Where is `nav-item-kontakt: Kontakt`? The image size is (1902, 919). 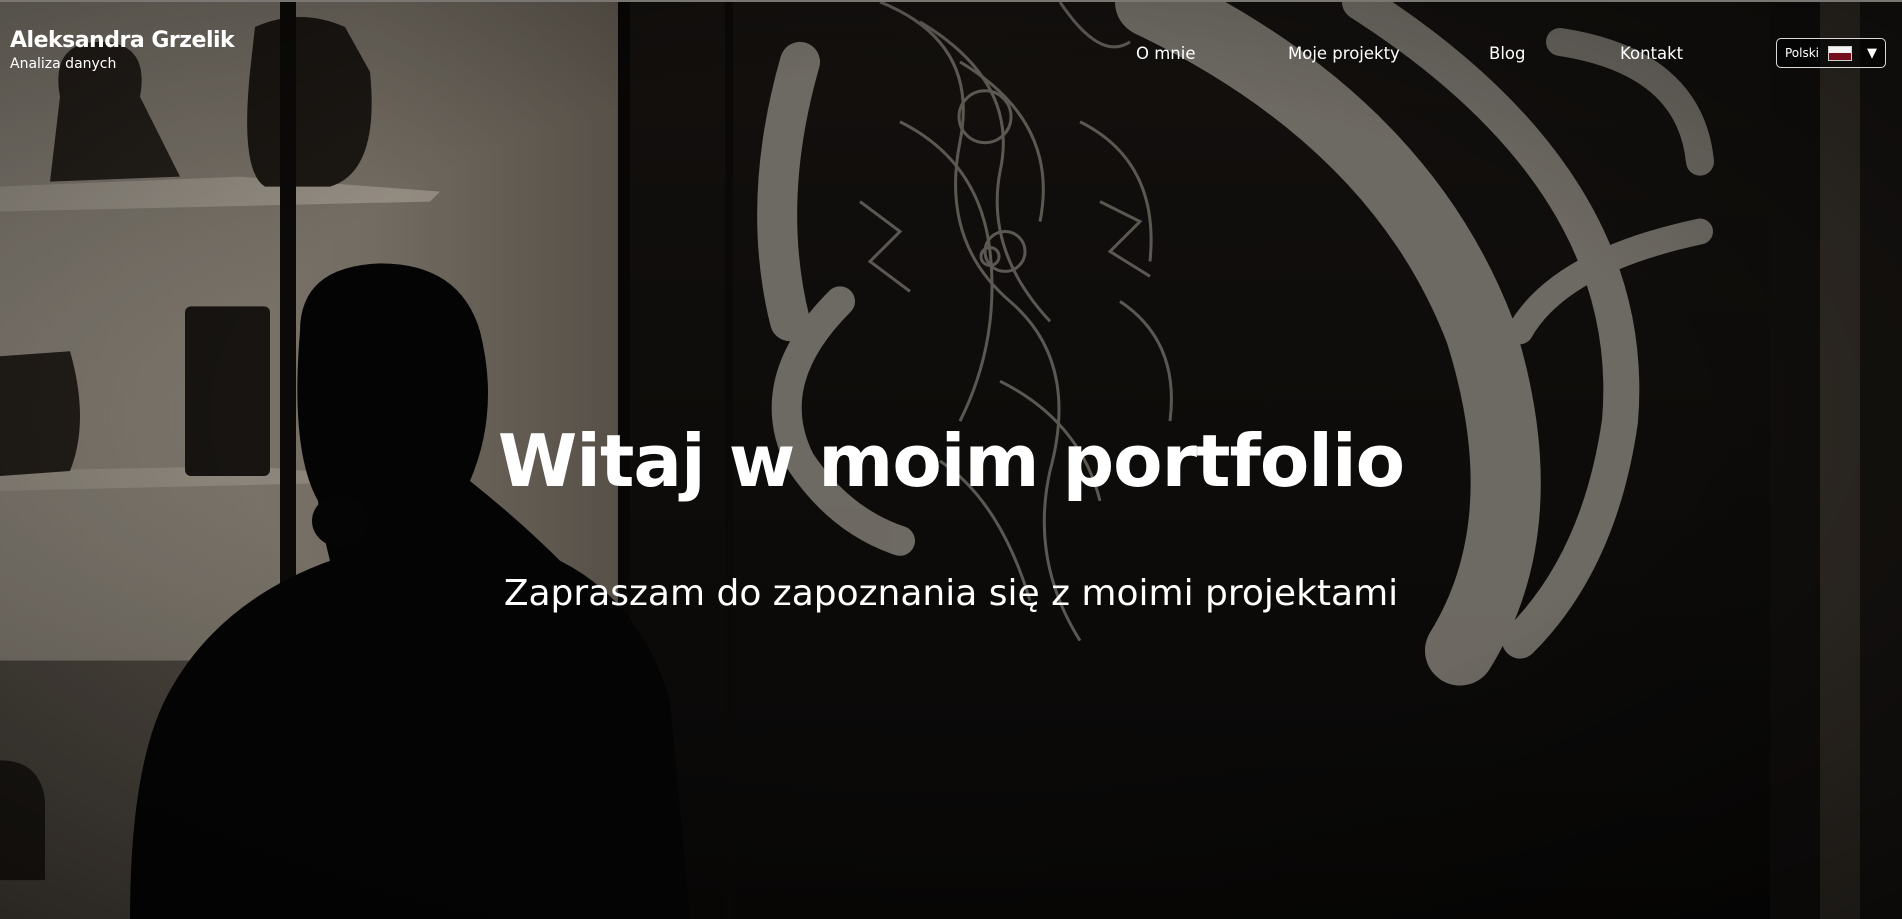 nav-item-kontakt: Kontakt is located at coordinates (1651, 54).